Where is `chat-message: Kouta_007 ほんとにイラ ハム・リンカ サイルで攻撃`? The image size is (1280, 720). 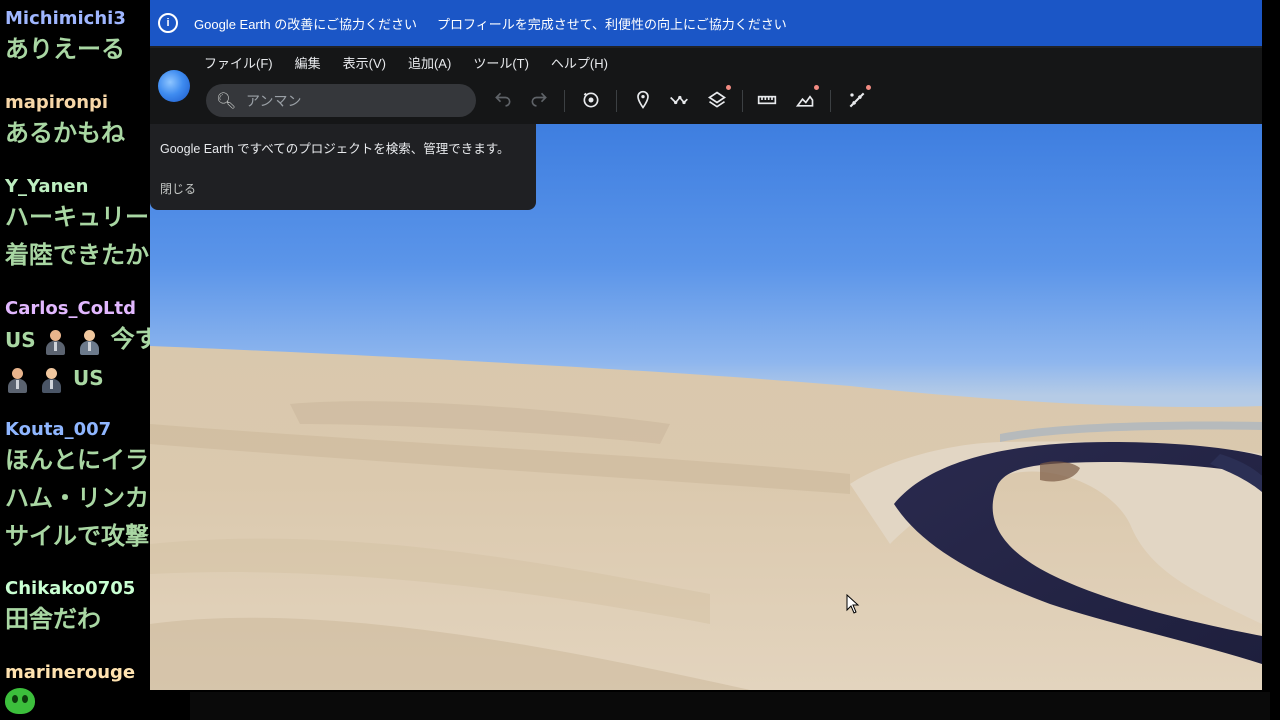
chat-message: Kouta_007 ほんとにイラ ハム・リンカ サイルで攻撃 is located at coordinates (77, 487).